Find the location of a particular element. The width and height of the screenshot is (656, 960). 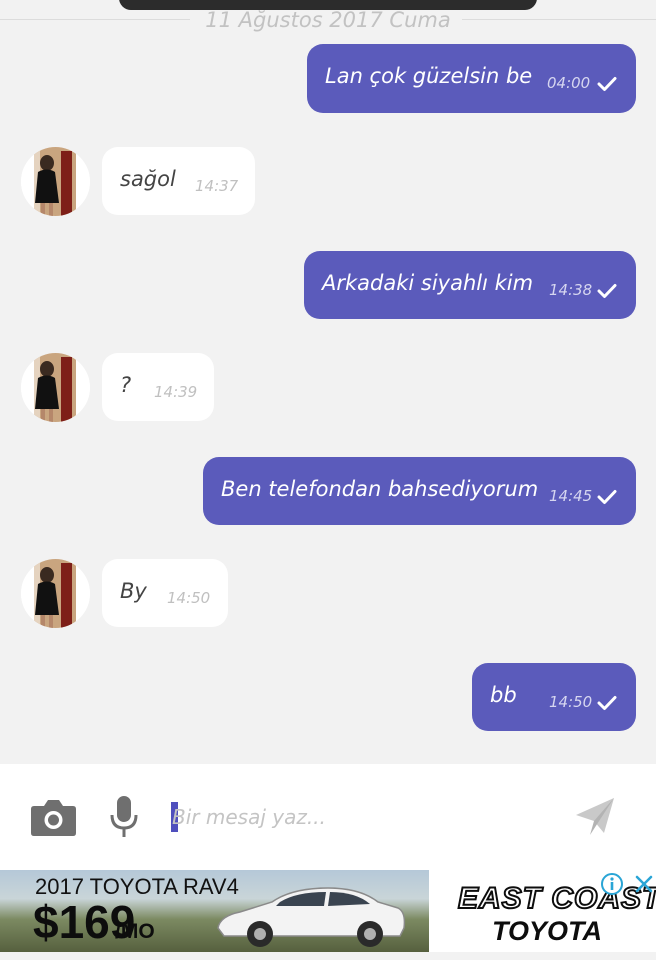

car-image is located at coordinates (311, 917).